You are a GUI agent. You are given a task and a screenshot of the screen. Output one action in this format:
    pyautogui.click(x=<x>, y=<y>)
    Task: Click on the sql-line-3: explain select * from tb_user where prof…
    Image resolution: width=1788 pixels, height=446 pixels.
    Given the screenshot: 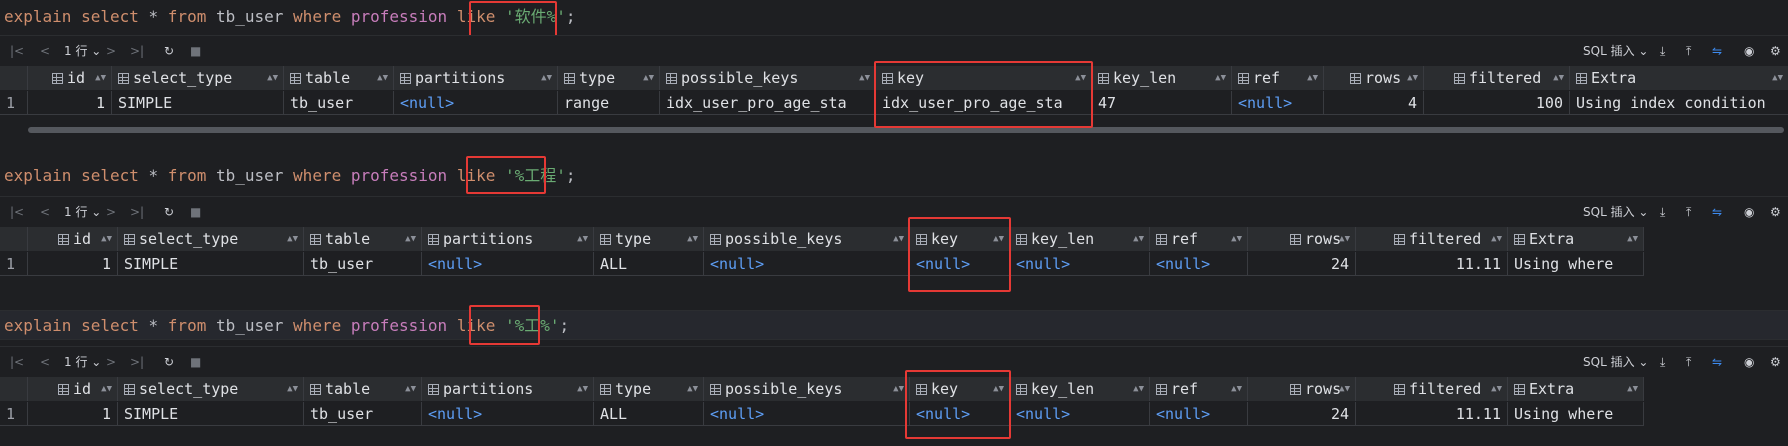 What is the action you would take?
    pyautogui.click(x=894, y=325)
    